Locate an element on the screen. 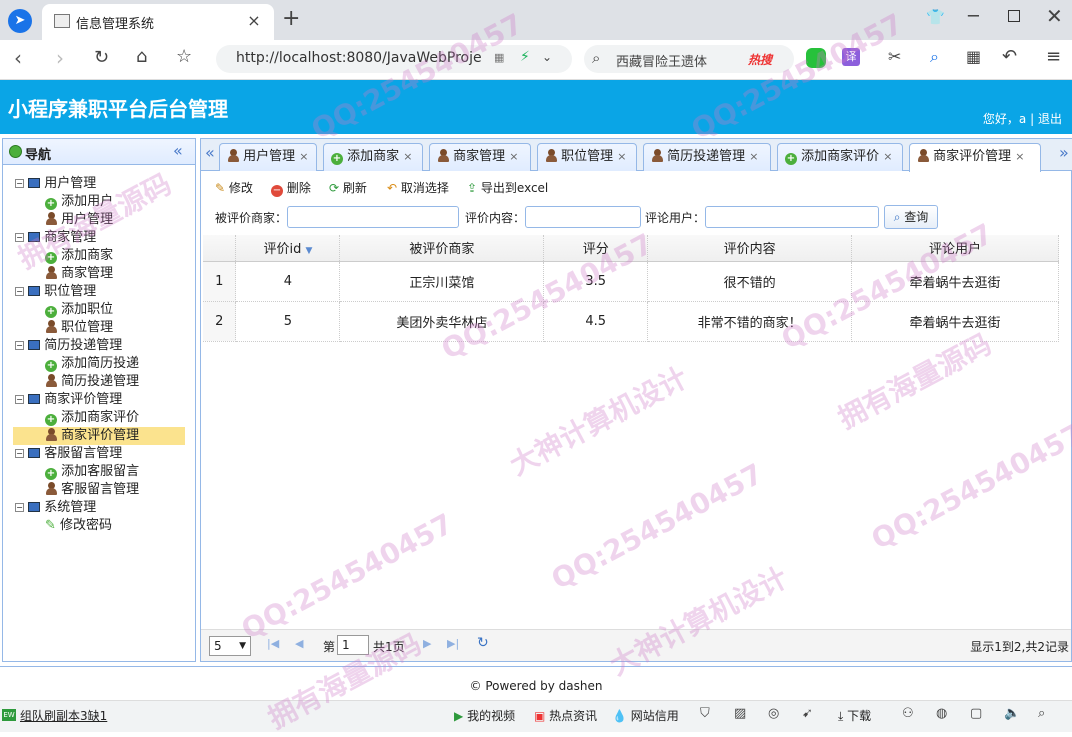 The image size is (1072, 737). unselect-button: ↶ 取消选择 is located at coordinates (418, 188).